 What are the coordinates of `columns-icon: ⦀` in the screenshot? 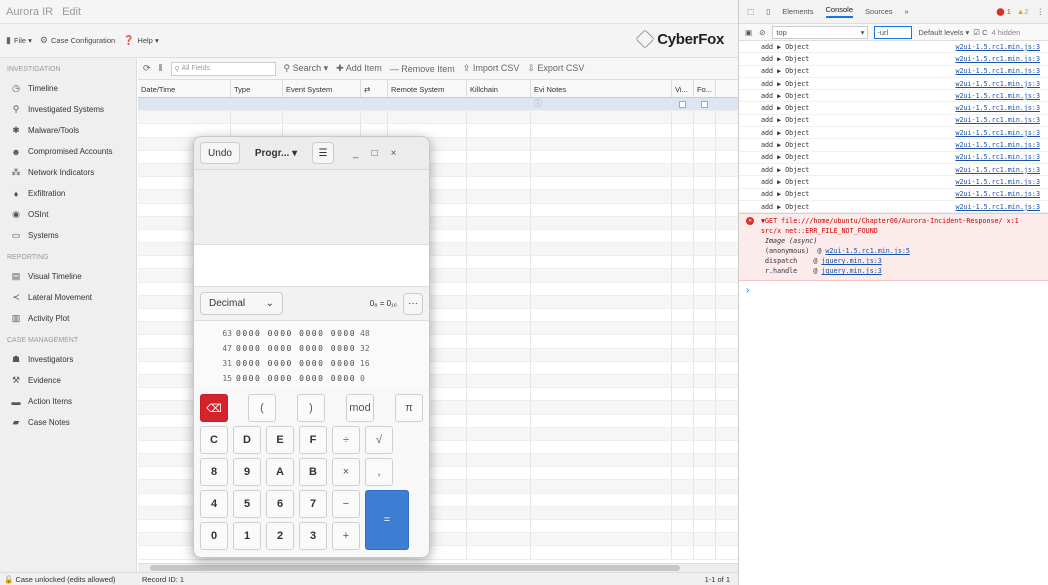 It's located at (161, 68).